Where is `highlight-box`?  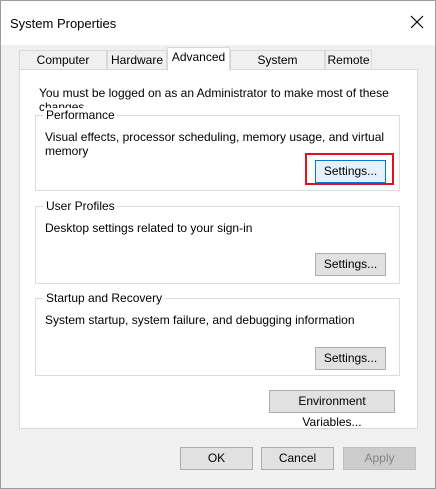
highlight-box is located at coordinates (349, 169).